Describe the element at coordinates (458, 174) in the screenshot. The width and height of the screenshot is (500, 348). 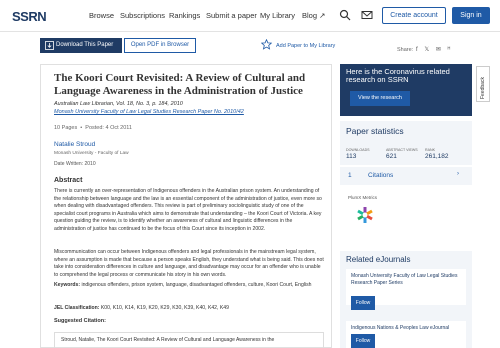
I see `chevron-right-icon: ›` at that location.